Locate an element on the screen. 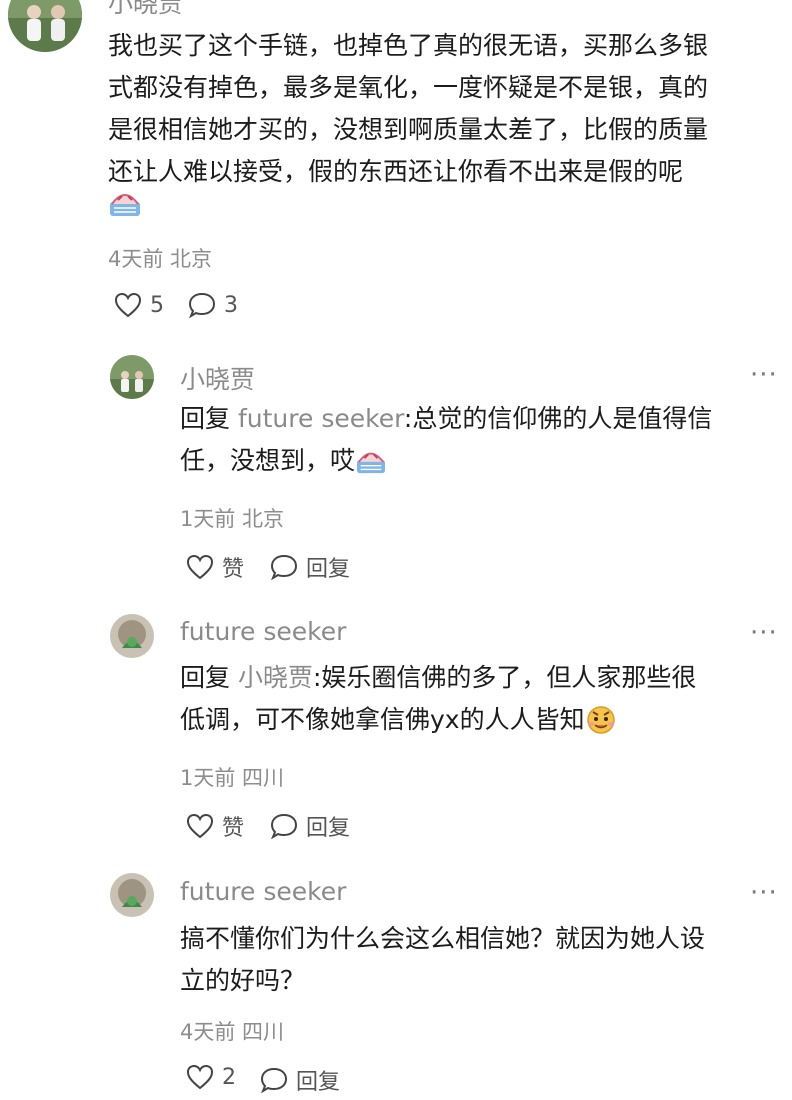  reply-body-text: :总觉的信仰佛的人是值得信 is located at coordinates (558, 418).